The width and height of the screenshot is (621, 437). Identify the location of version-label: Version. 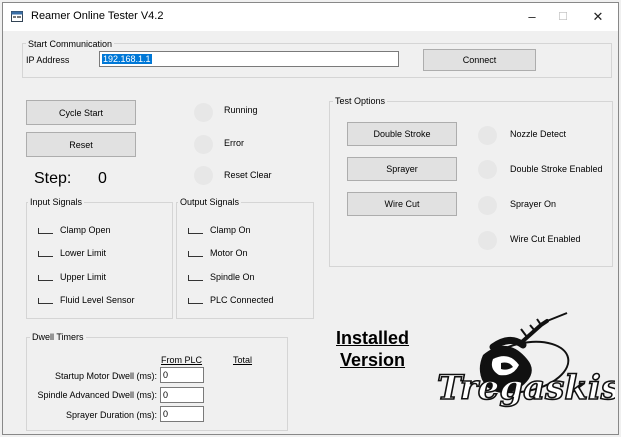
(373, 360).